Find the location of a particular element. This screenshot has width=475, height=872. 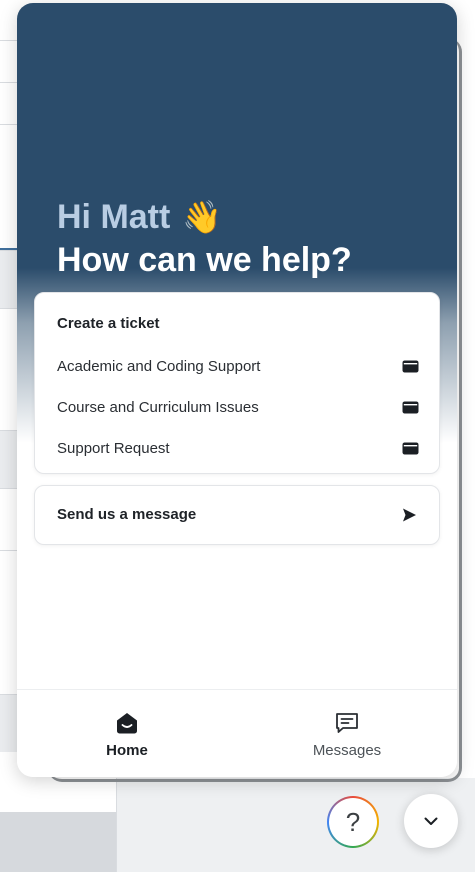

tab-home-label: Home is located at coordinates (127, 750).